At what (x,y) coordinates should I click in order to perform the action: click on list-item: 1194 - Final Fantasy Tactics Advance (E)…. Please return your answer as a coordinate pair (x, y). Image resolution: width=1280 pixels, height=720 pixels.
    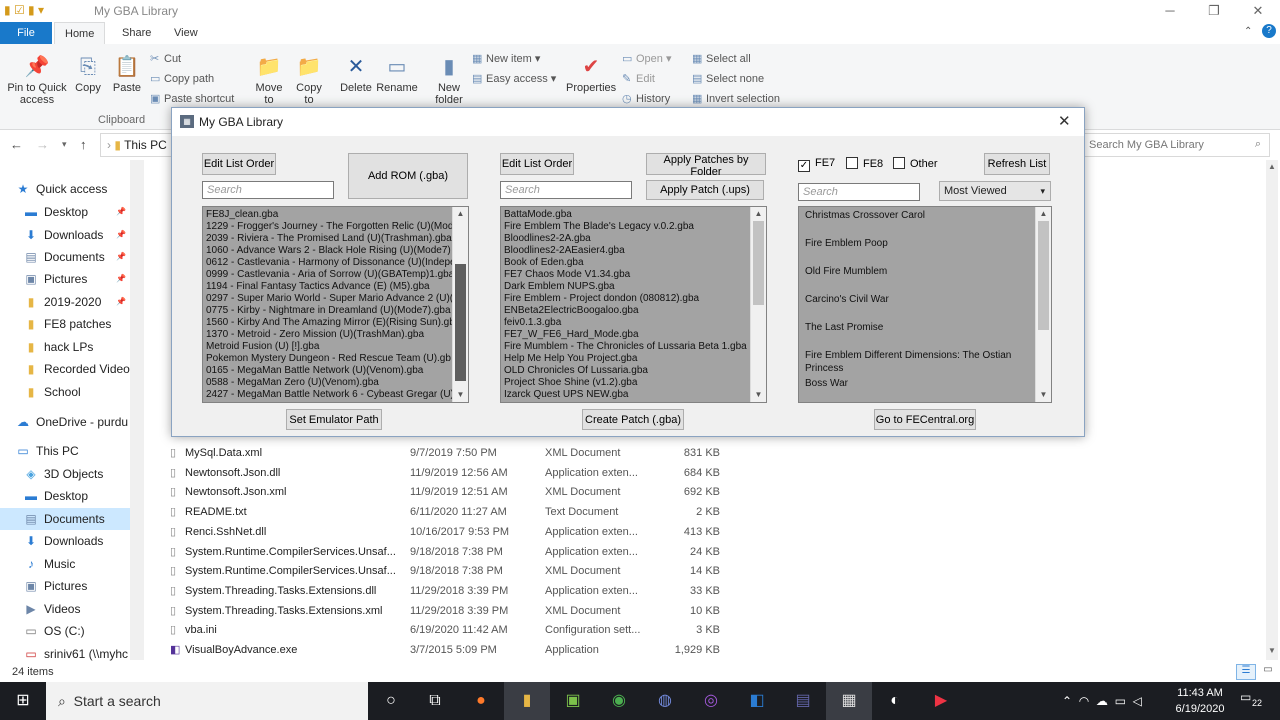
    Looking at the image, I should click on (327, 287).